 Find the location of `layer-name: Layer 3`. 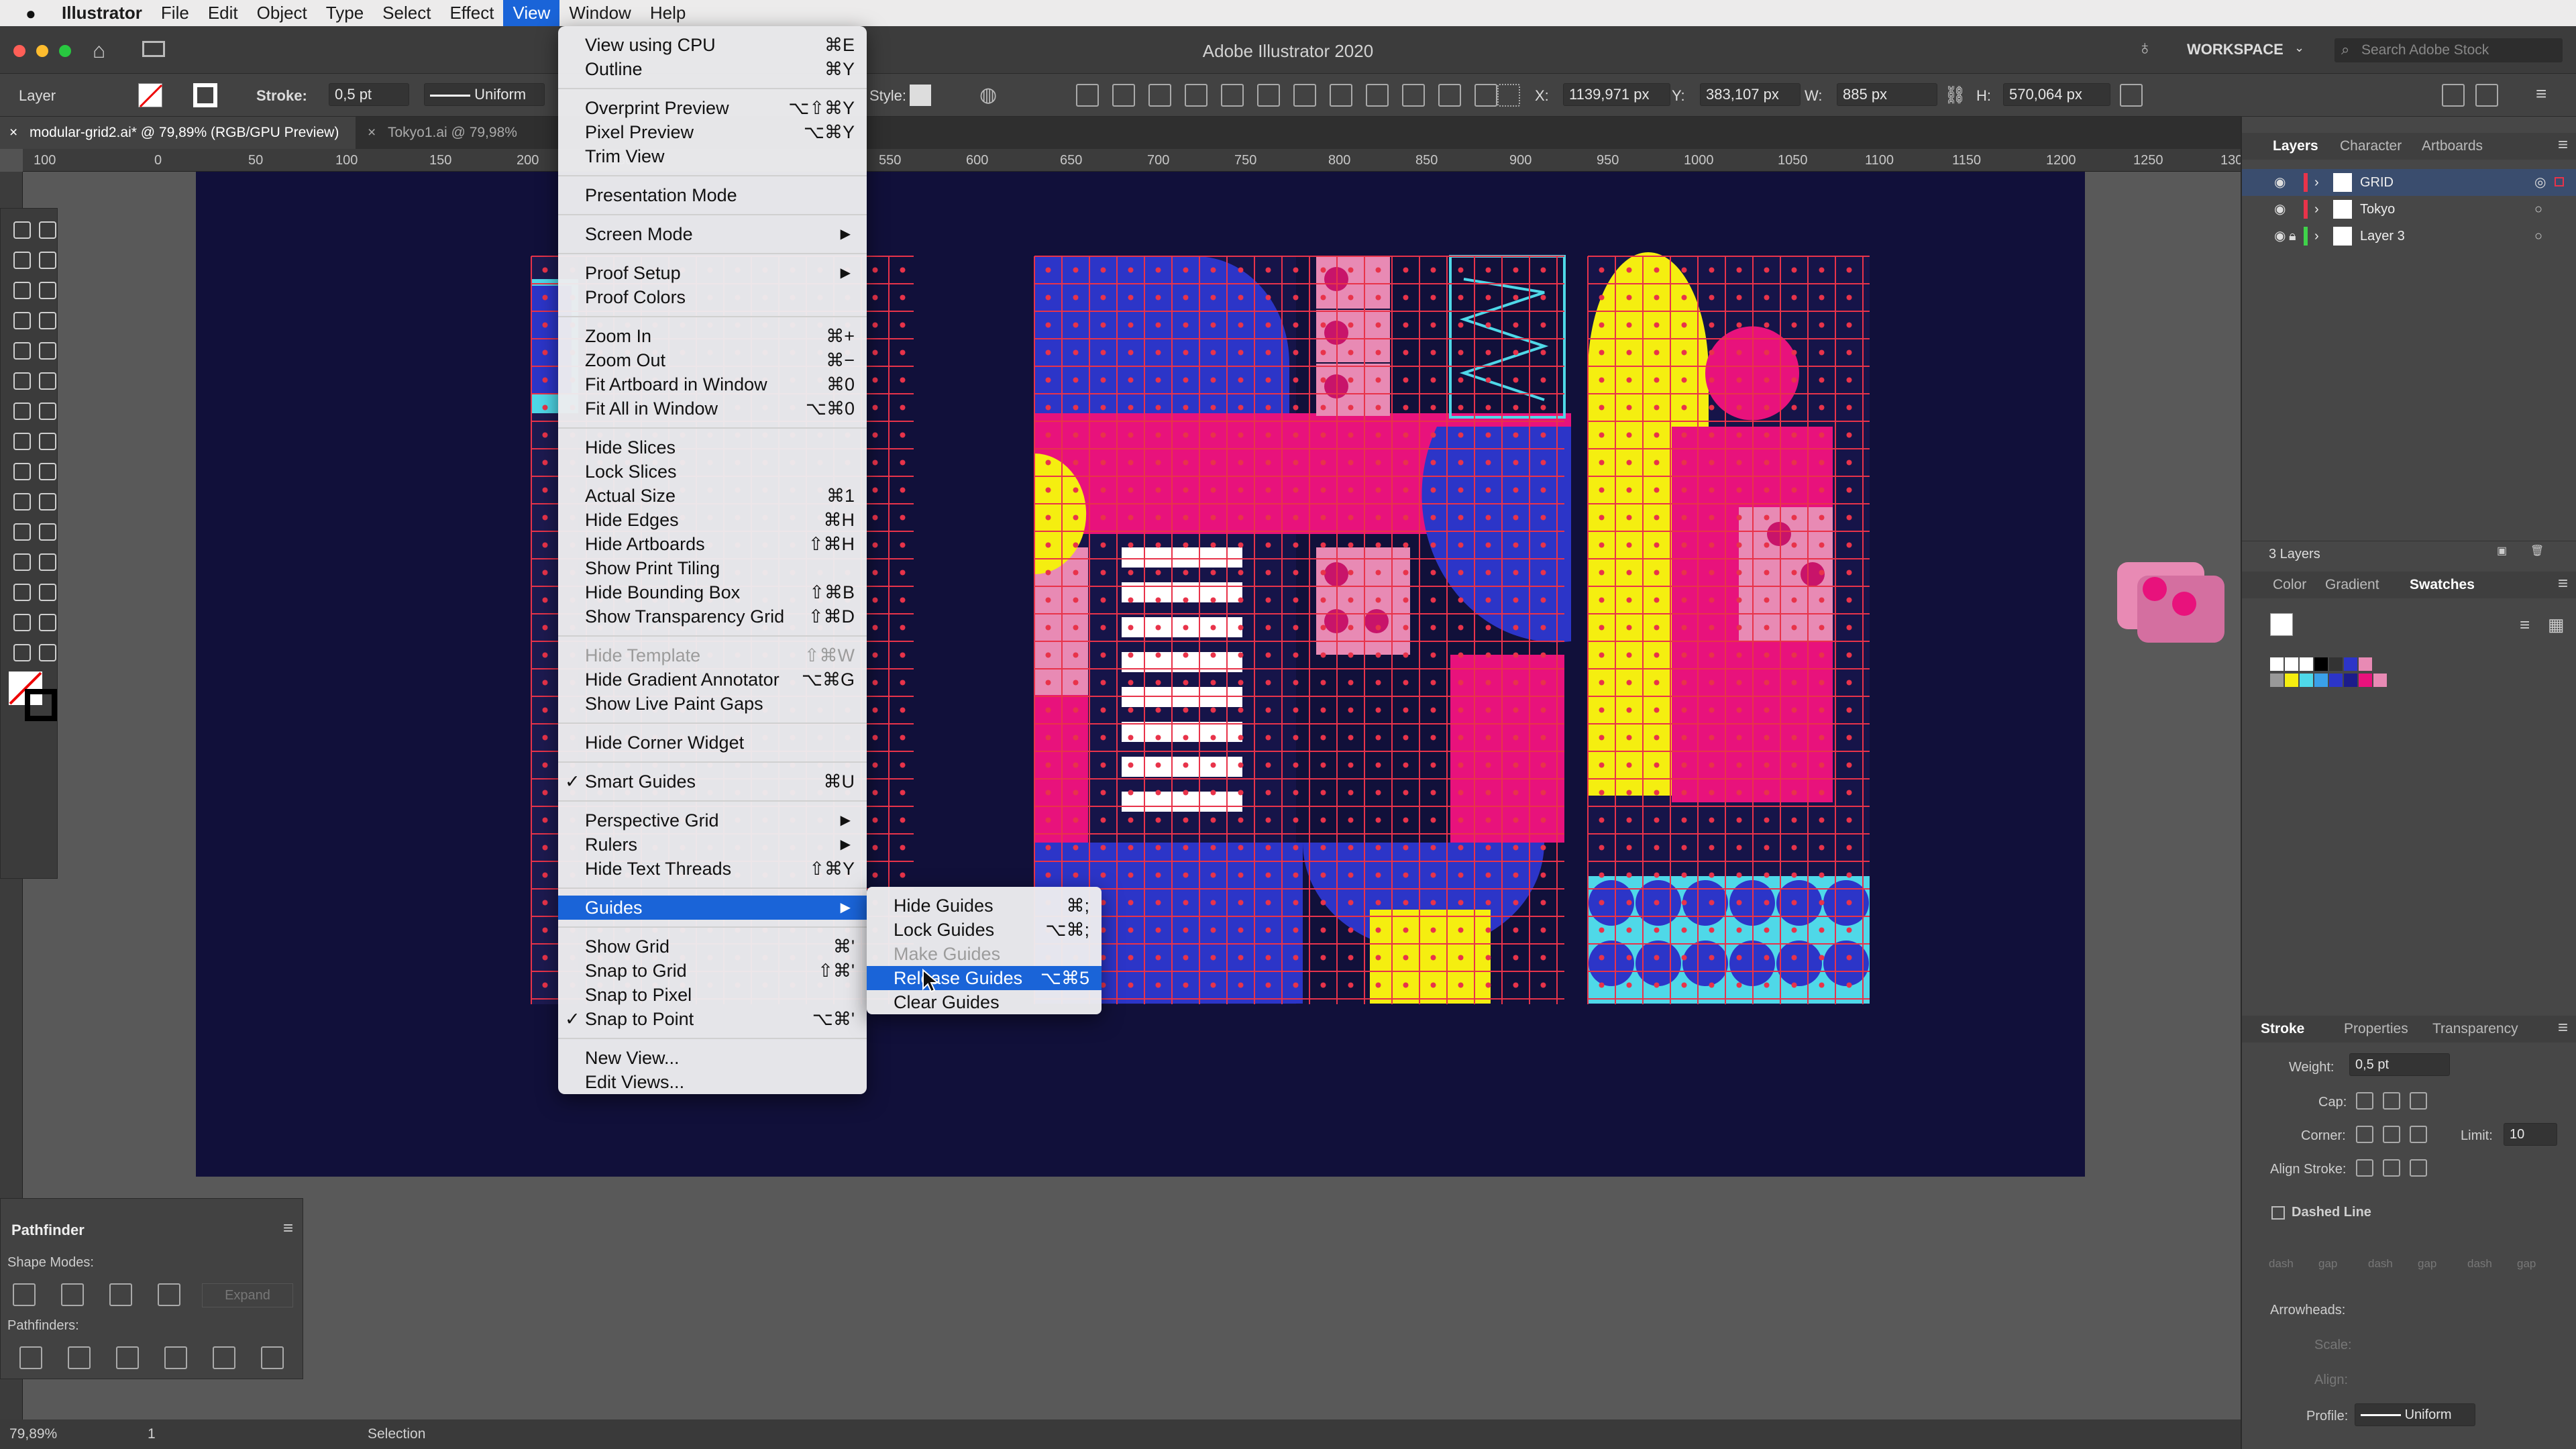

layer-name: Layer 3 is located at coordinates (2382, 236).